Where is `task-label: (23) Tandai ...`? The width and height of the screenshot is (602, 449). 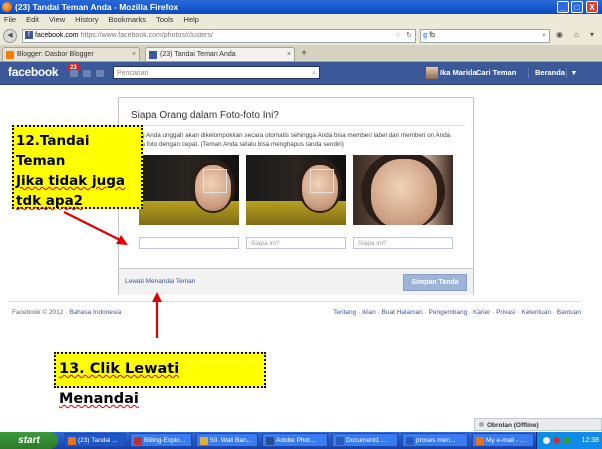
task-label: (23) Tandai ... is located at coordinates (98, 440).